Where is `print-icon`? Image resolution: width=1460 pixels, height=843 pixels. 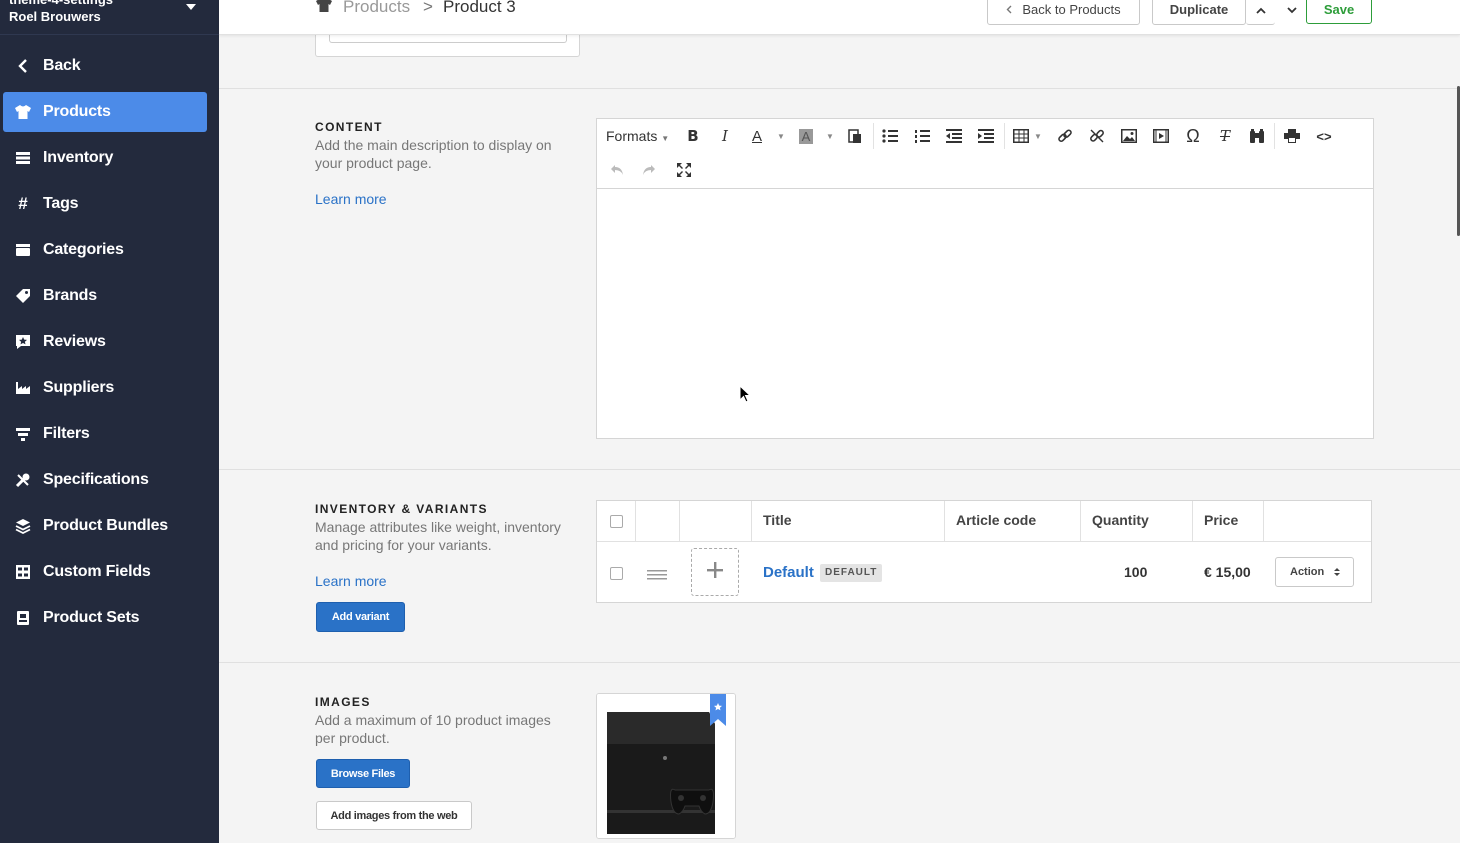 print-icon is located at coordinates (1292, 136).